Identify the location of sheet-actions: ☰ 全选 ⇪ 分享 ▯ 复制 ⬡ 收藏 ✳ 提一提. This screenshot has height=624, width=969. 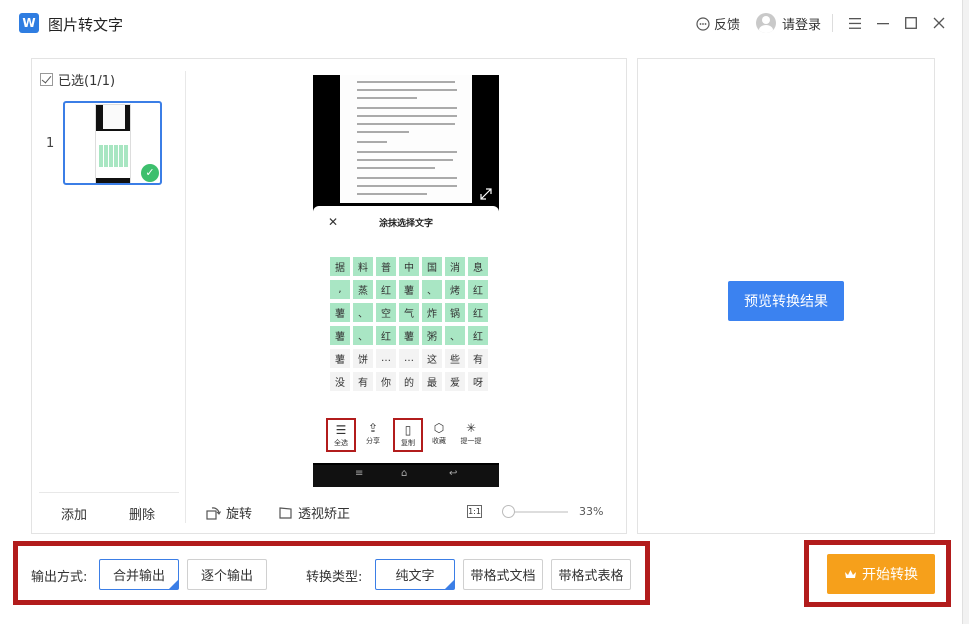
(406, 438).